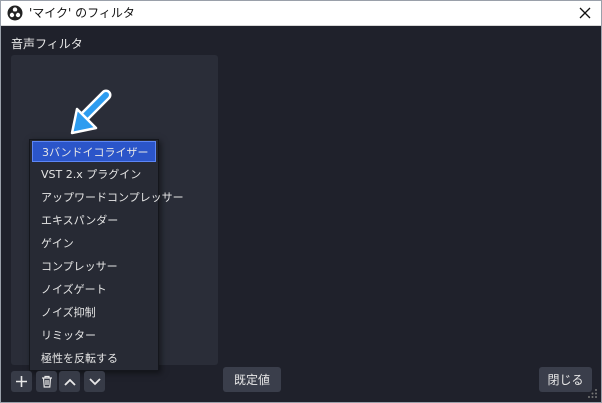 The height and width of the screenshot is (403, 602). I want to click on window-title: 'マイク' のフィルタ, so click(82, 13).